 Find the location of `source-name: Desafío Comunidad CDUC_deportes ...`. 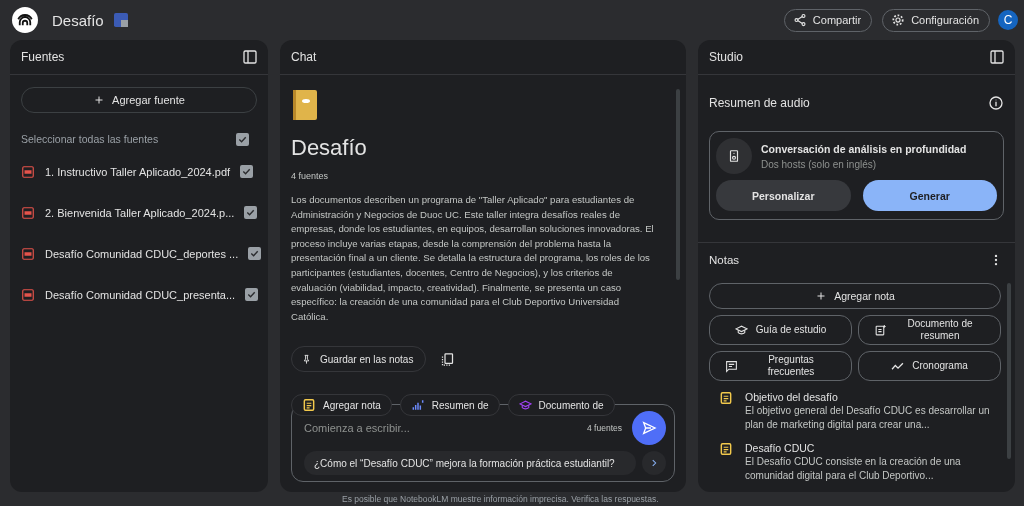

source-name: Desafío Comunidad CDUC_deportes ... is located at coordinates (142, 253).